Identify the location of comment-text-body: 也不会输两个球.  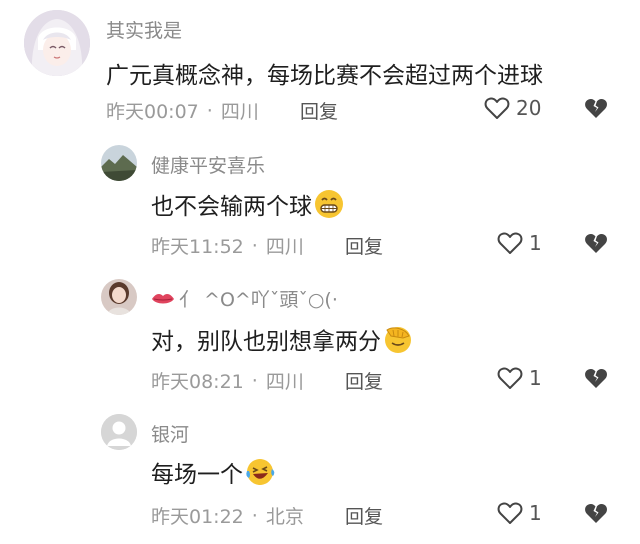
(231, 207).